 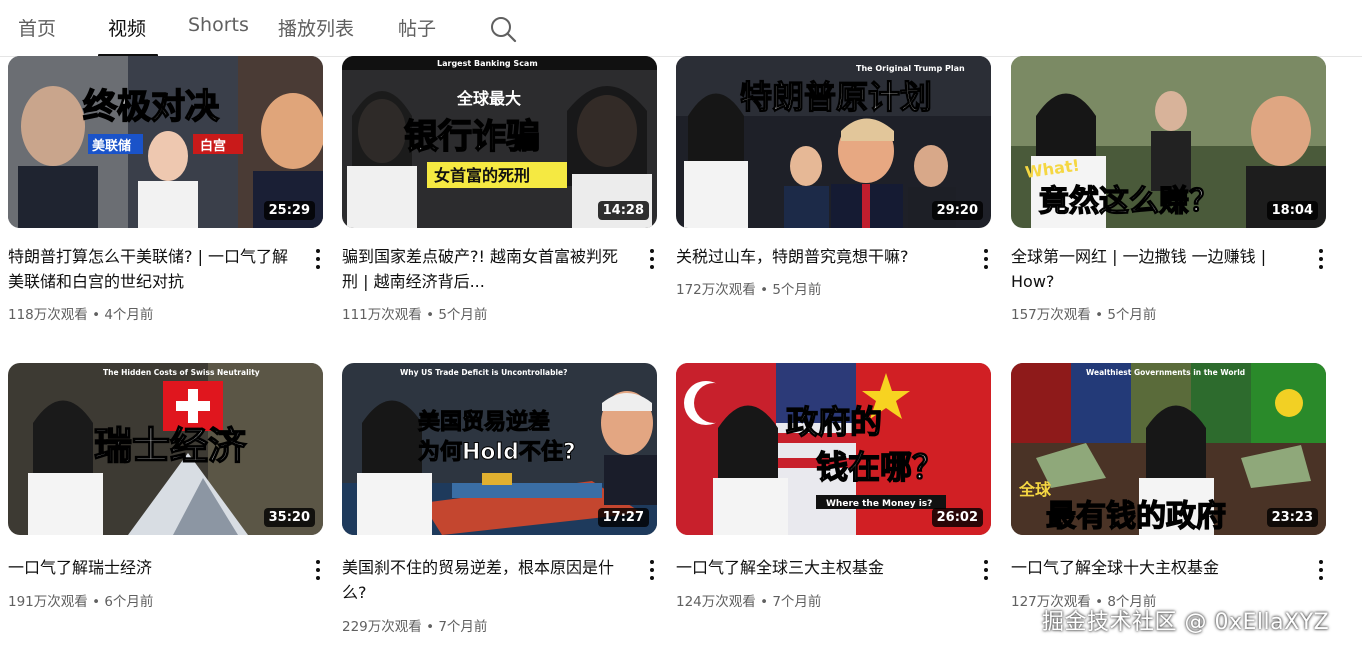 I want to click on duration-badge: 23:23, so click(x=1292, y=517).